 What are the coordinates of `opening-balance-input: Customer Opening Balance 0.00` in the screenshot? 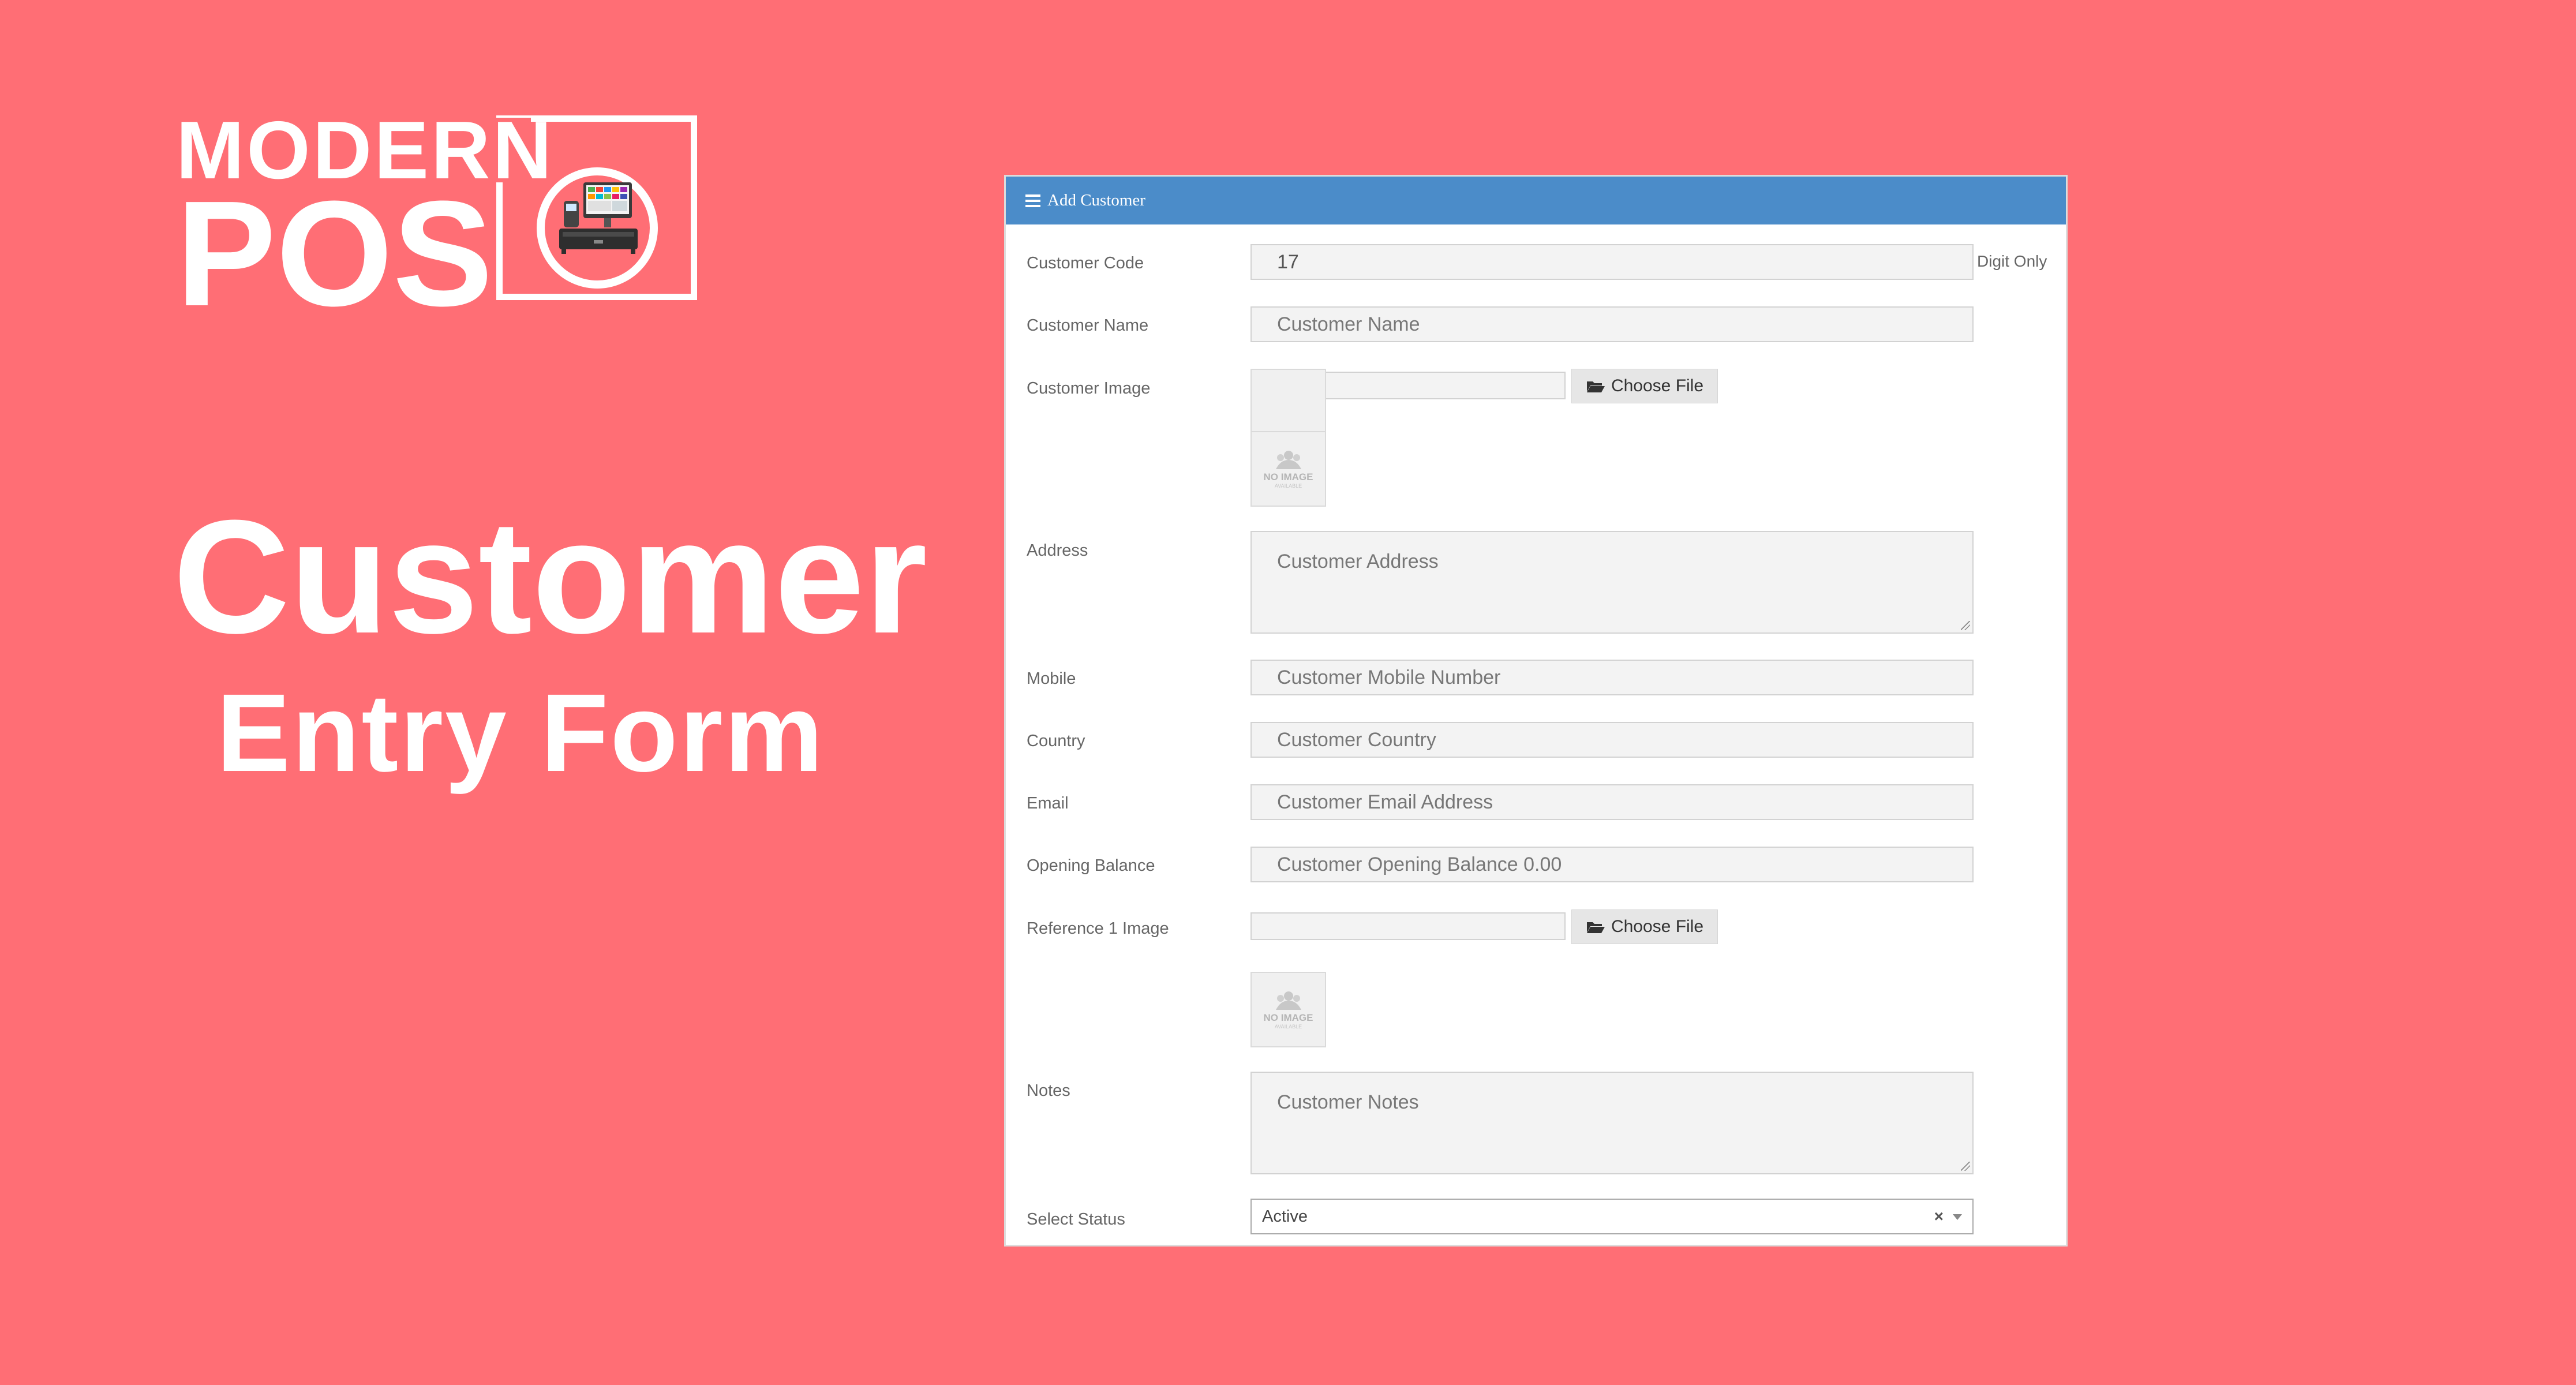 It's located at (1612, 864).